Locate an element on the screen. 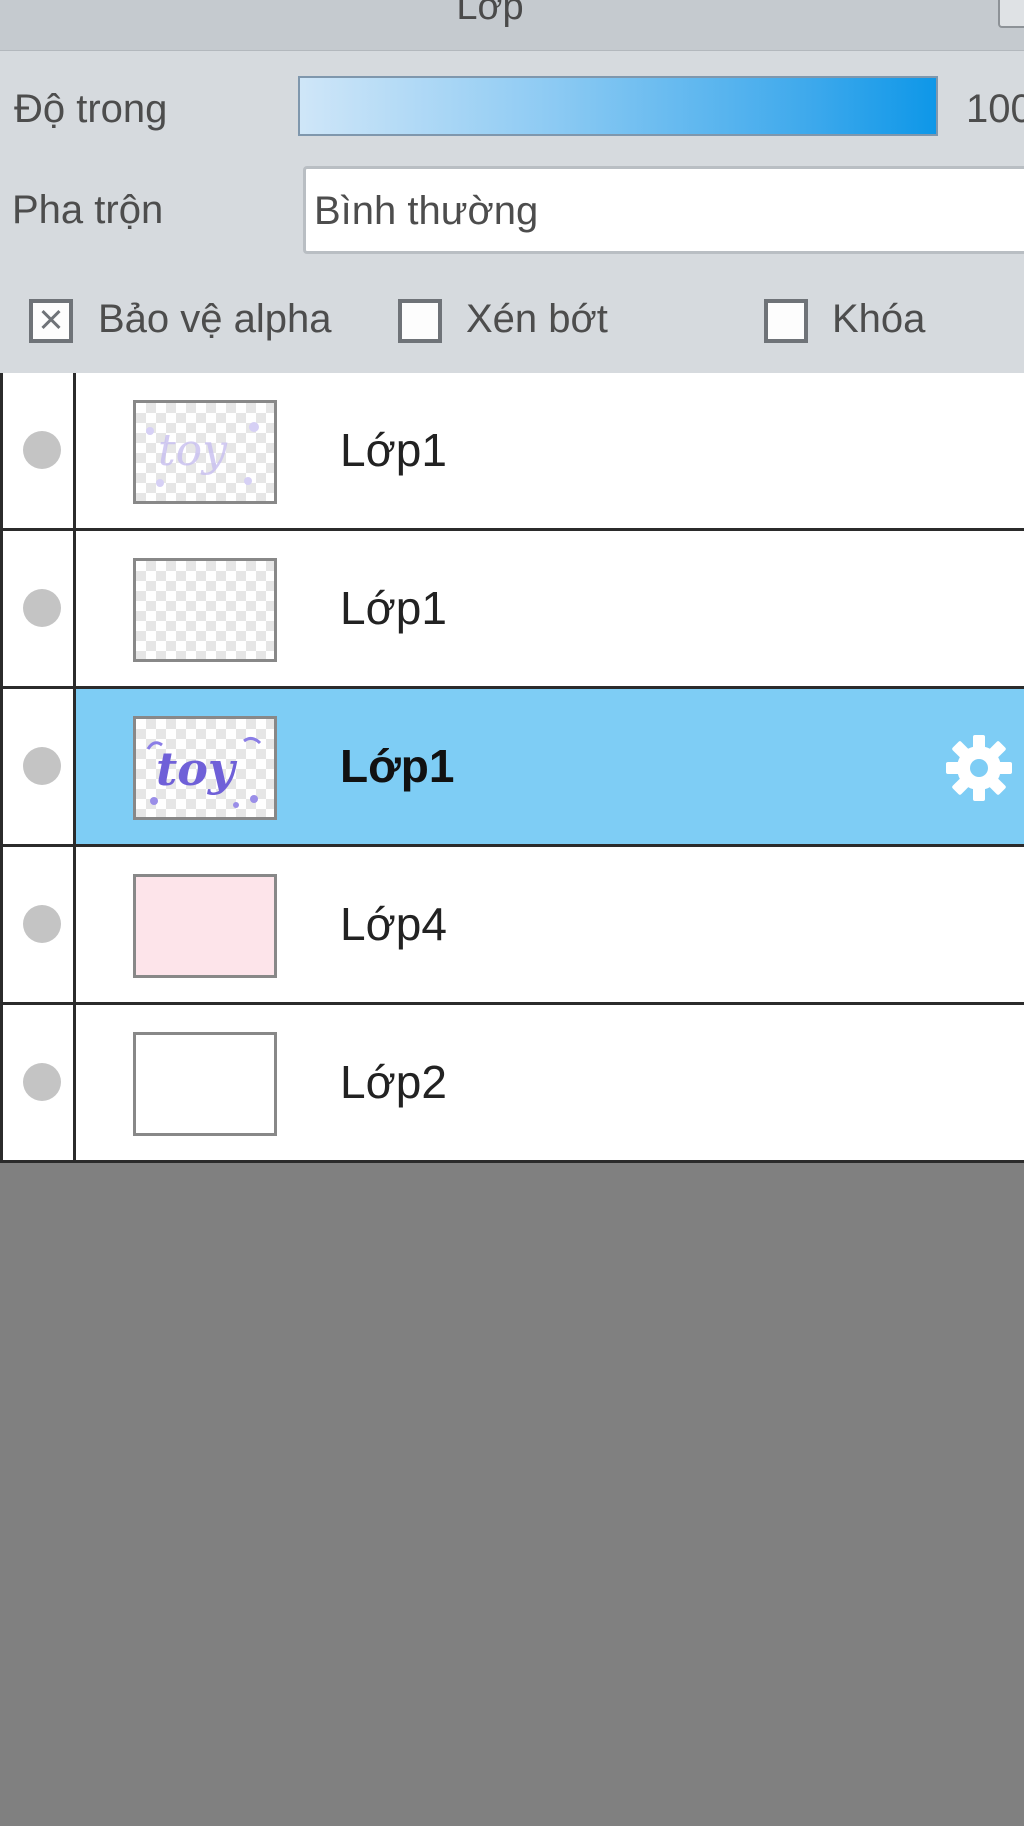 This screenshot has width=1024, height=1826. dock-button is located at coordinates (1011, 14).